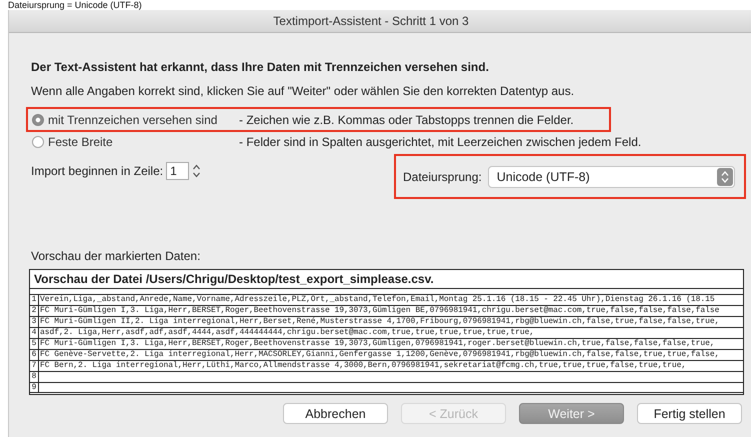 This screenshot has height=437, width=751. I want to click on dropdown-arrows-icon, so click(724, 177).